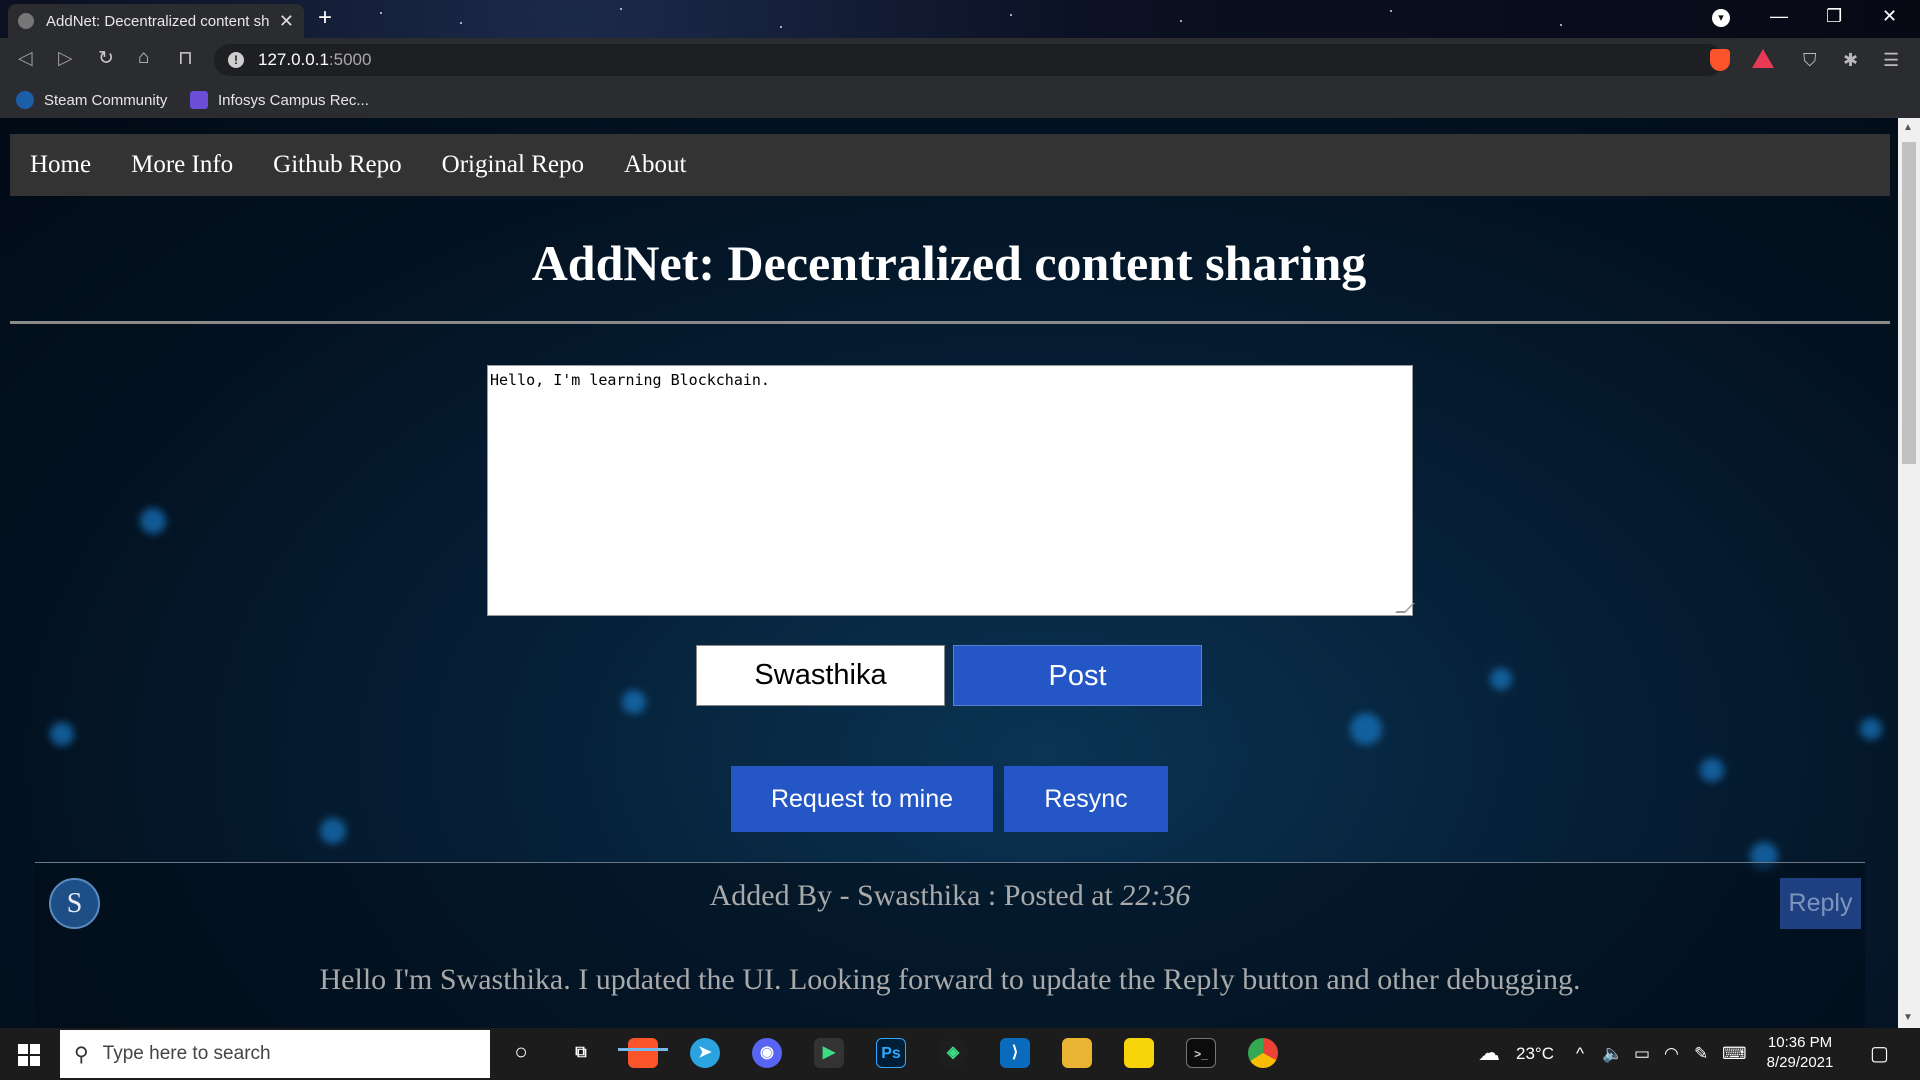 The height and width of the screenshot is (1080, 1920). What do you see at coordinates (951, 490) in the screenshot?
I see `content-textarea: Hello, I'm learning Blockchain.` at bounding box center [951, 490].